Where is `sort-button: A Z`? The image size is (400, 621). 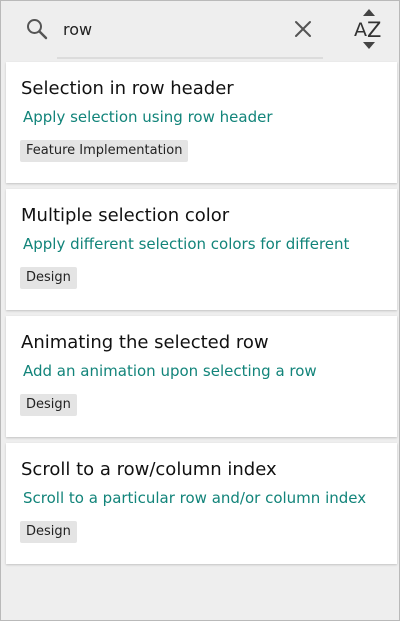
sort-button: A Z is located at coordinates (369, 29).